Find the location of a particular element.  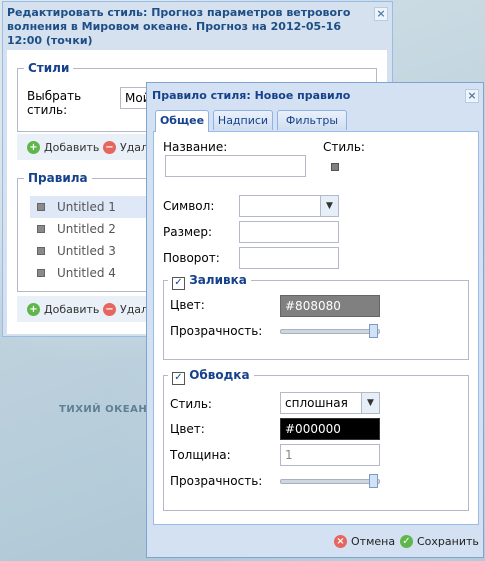

stroke-opacity-label: Прозрачность: is located at coordinates (216, 481).